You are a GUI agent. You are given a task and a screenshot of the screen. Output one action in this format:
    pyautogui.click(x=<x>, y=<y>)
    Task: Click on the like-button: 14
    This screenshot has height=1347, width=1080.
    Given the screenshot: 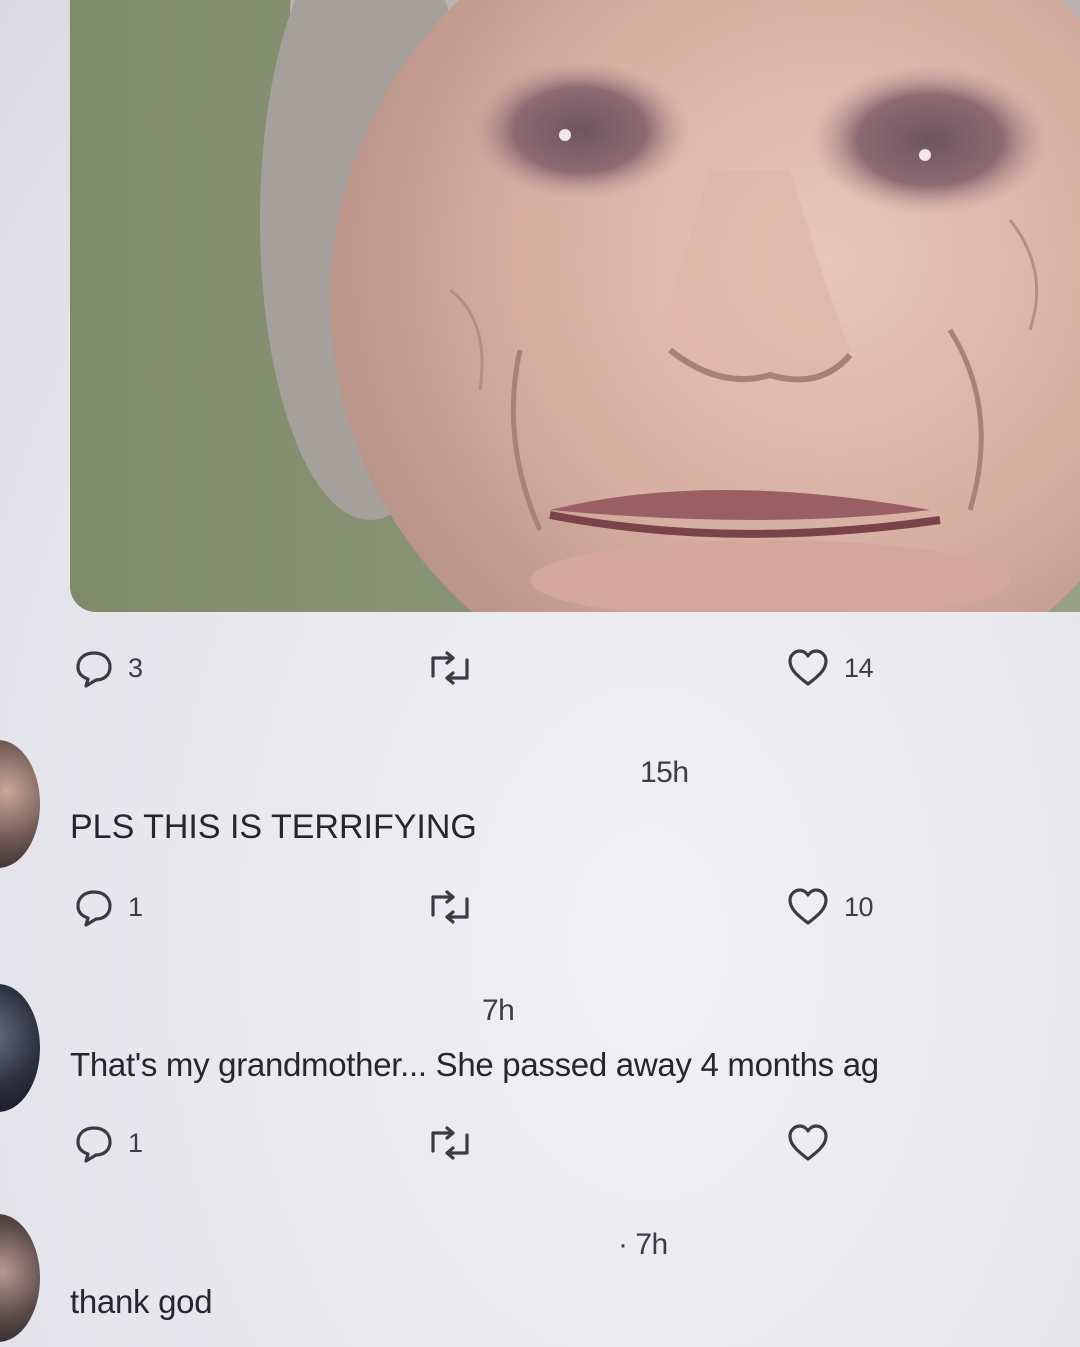 What is the action you would take?
    pyautogui.click(x=830, y=668)
    